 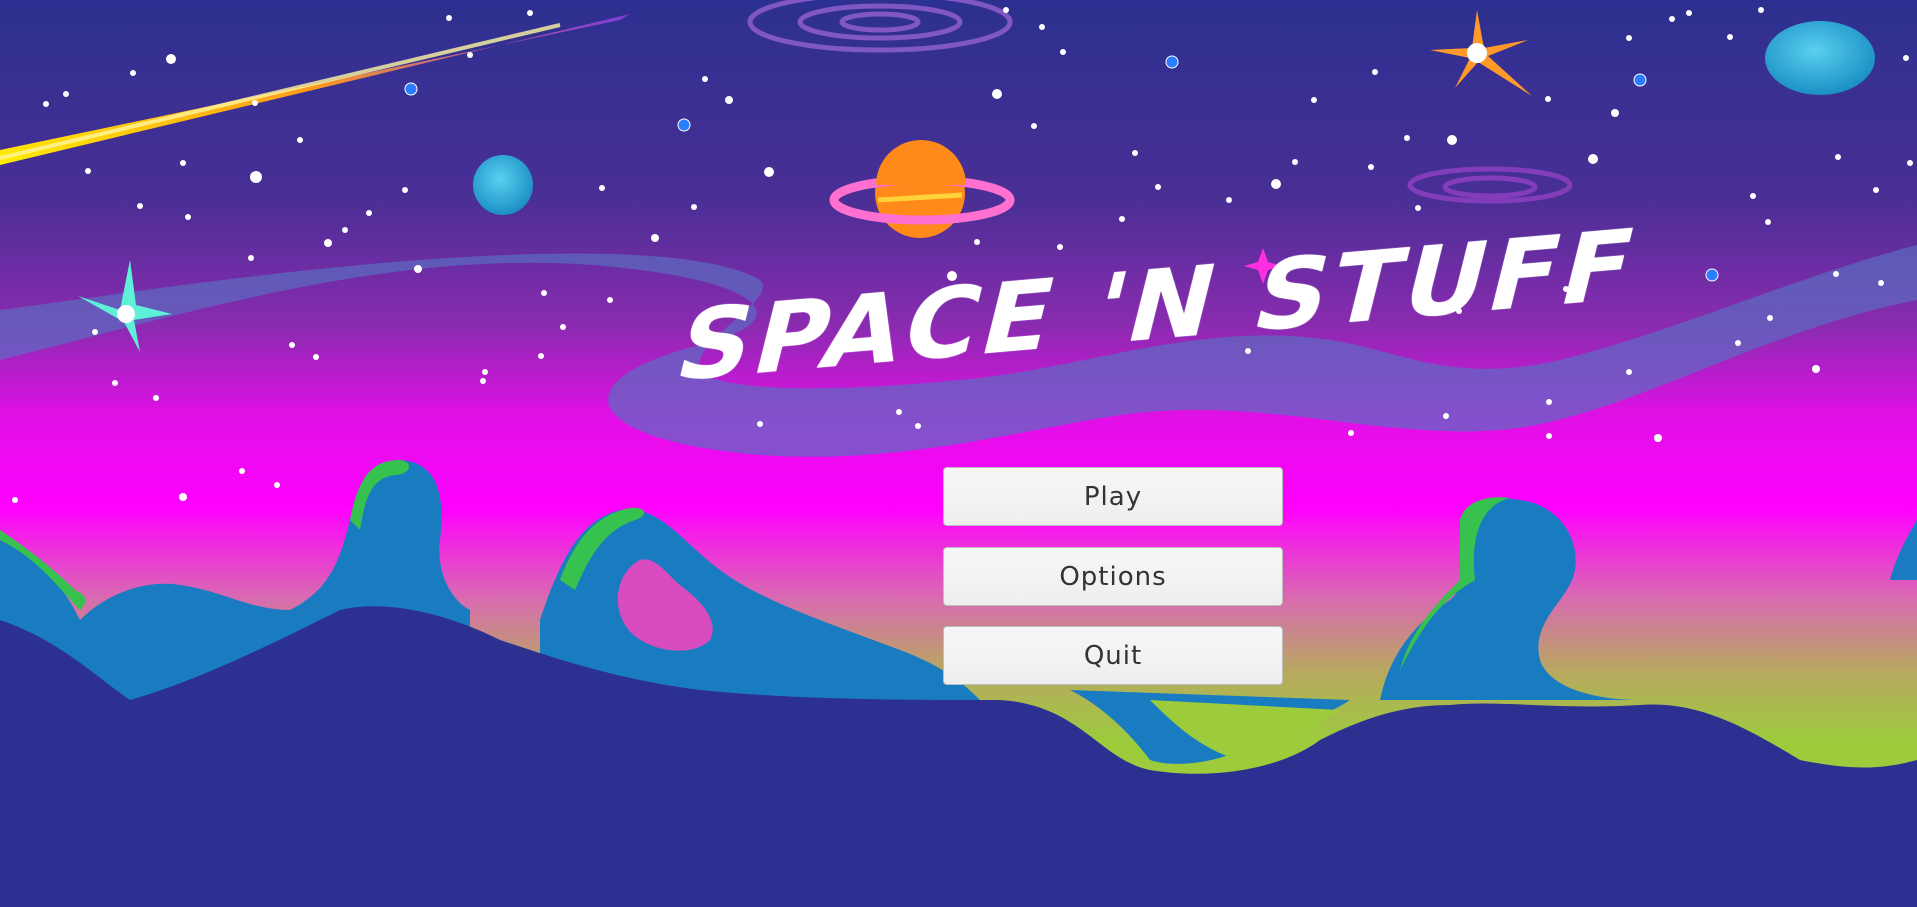 What do you see at coordinates (1113, 655) in the screenshot?
I see `quit-button: Quit` at bounding box center [1113, 655].